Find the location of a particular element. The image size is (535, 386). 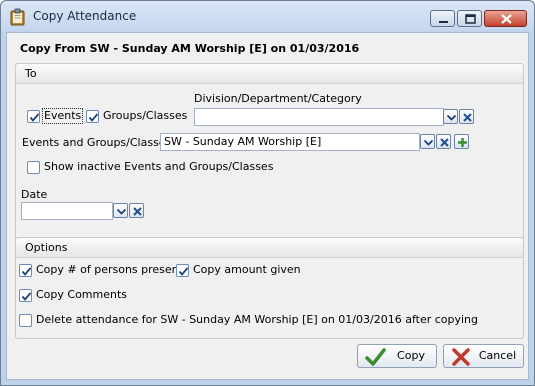

groups-classes-label: Groups/Classes is located at coordinates (145, 115).